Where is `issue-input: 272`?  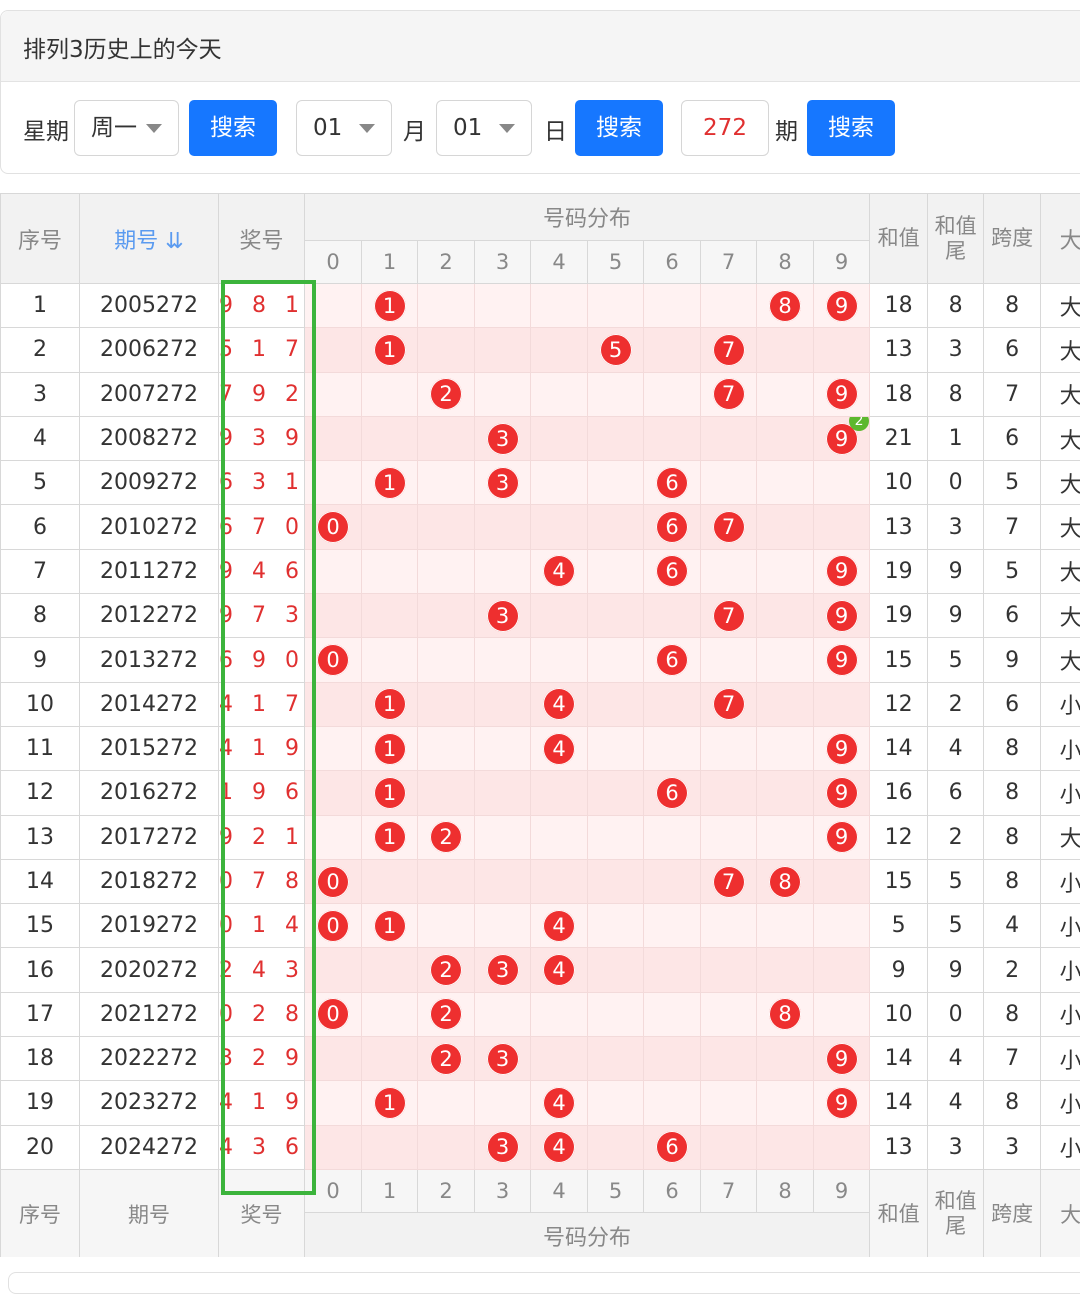
issue-input: 272 is located at coordinates (725, 128).